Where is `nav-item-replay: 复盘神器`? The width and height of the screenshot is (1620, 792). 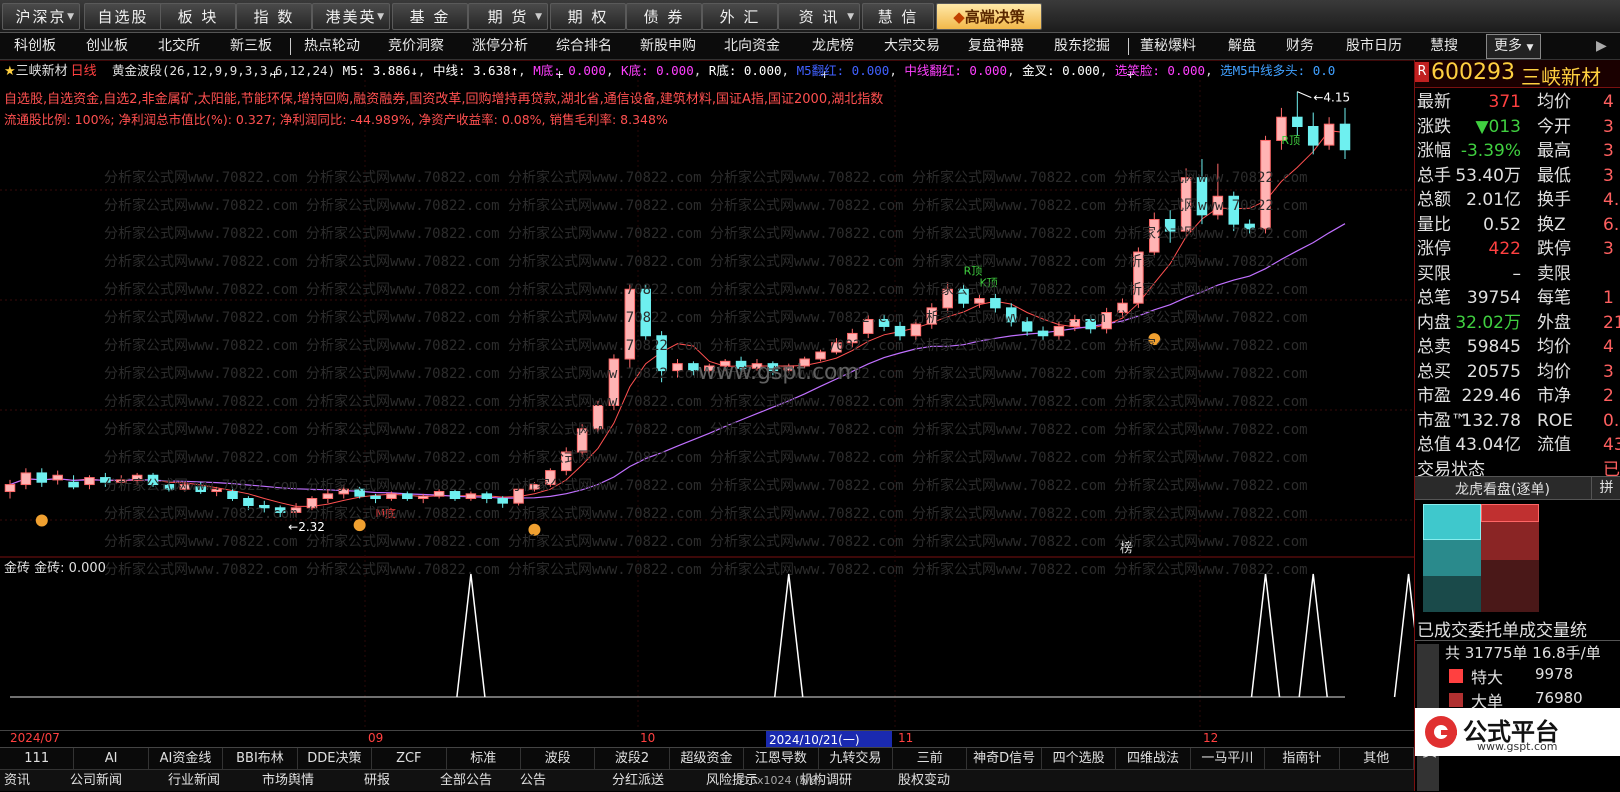
nav-item-replay: 复盘神器 is located at coordinates (996, 46).